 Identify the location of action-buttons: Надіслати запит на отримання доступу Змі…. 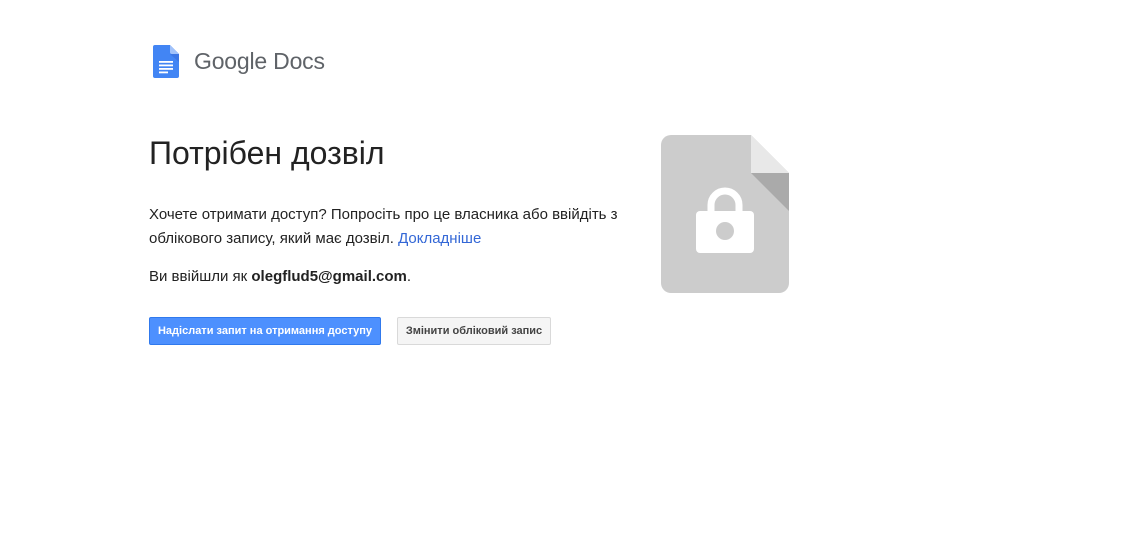
(350, 331).